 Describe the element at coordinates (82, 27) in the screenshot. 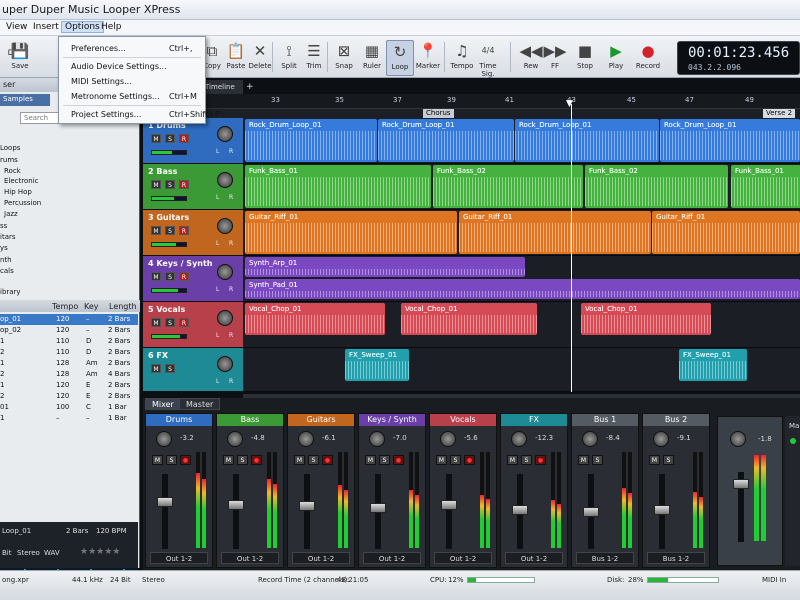

I see `menu-options: Options` at that location.